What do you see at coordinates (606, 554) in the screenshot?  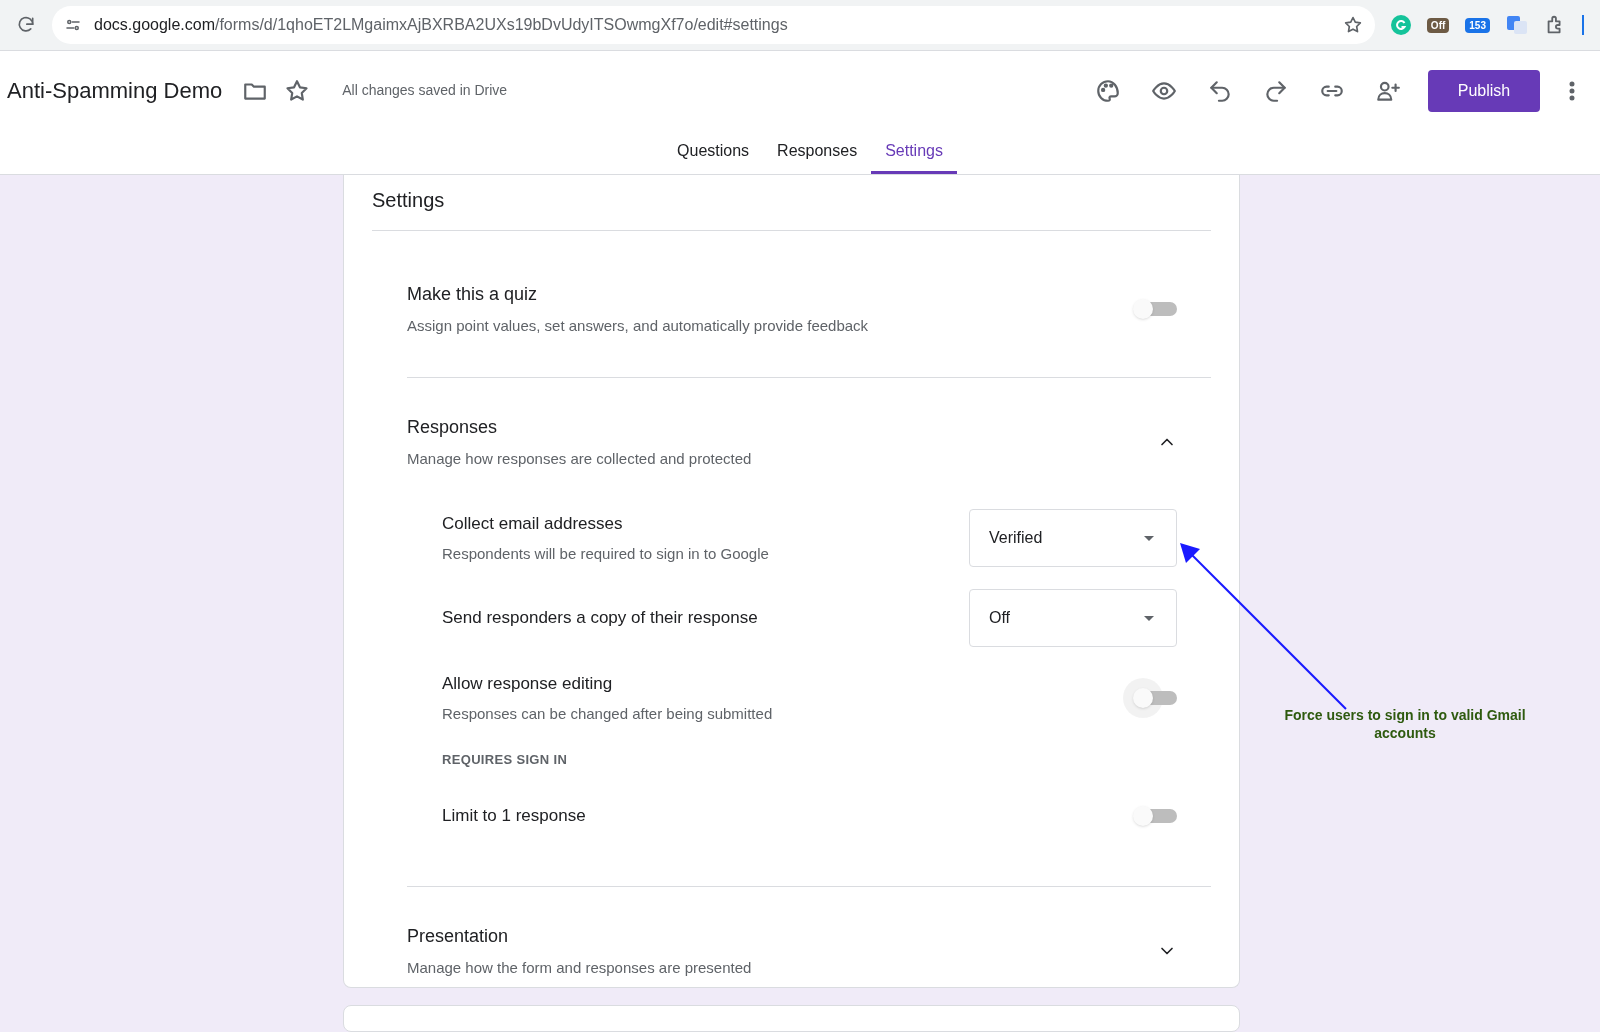 I see `setting-description: Respondents will be required to sign in to Google` at bounding box center [606, 554].